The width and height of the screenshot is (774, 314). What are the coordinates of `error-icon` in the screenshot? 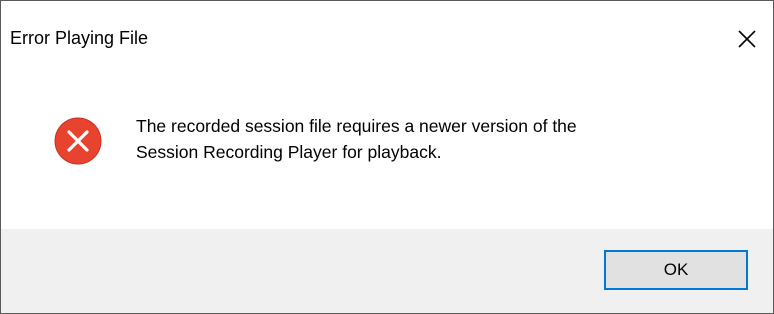 It's located at (78, 141).